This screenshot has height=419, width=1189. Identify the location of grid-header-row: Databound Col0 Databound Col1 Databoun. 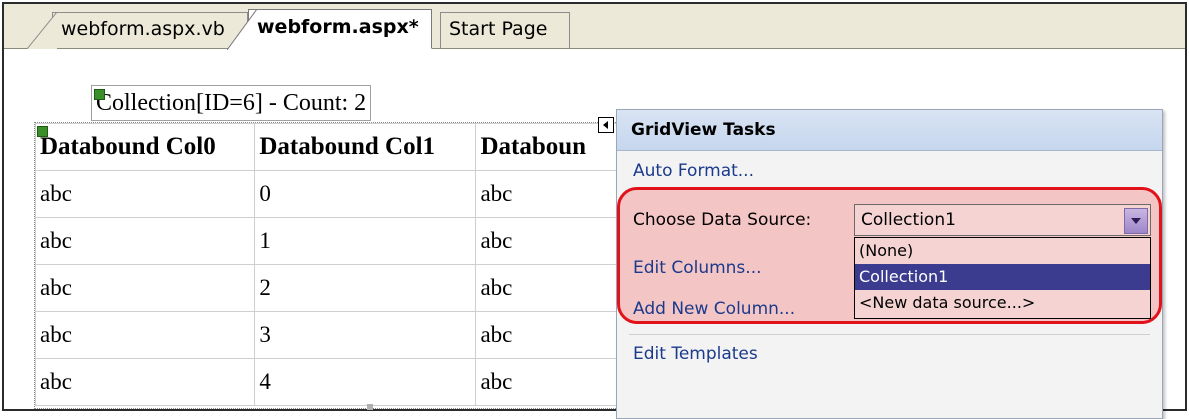
(329, 147).